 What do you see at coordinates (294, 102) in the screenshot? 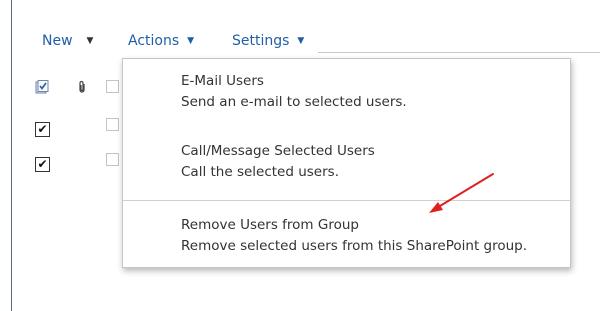
I see `menu-item-description: Send an e-mail to selected users.` at bounding box center [294, 102].